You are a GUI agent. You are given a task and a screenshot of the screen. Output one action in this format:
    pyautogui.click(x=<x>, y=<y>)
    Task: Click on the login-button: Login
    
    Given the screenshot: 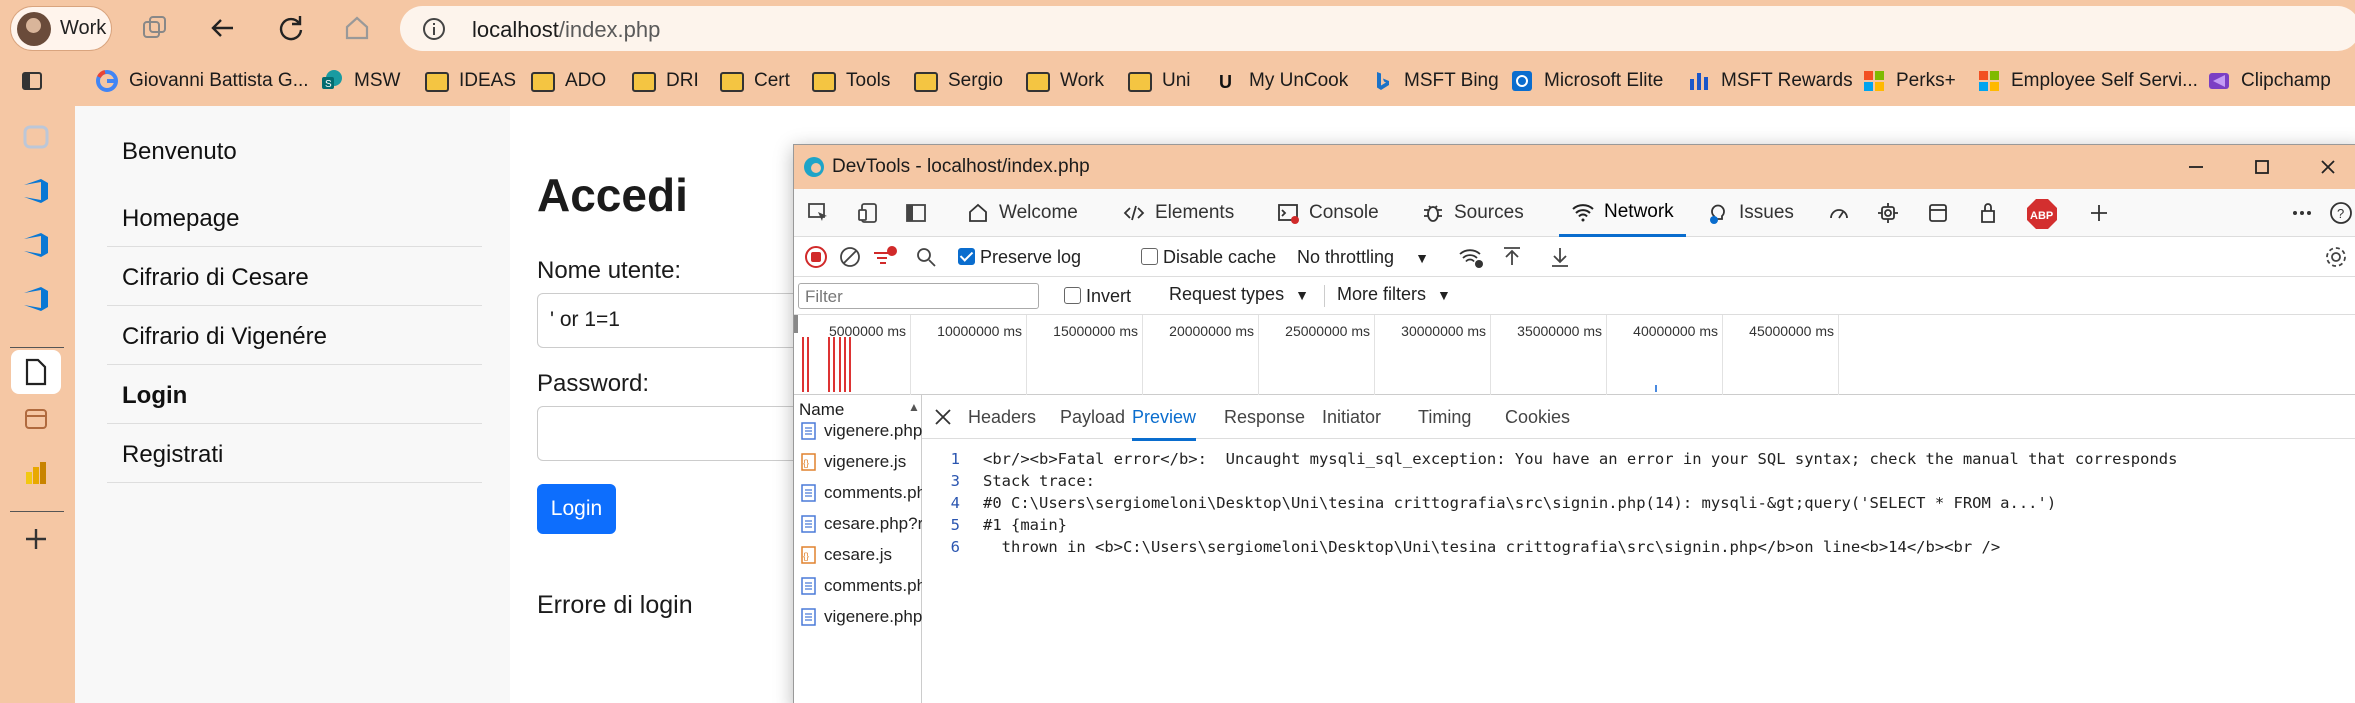 What is the action you would take?
    pyautogui.click(x=576, y=509)
    